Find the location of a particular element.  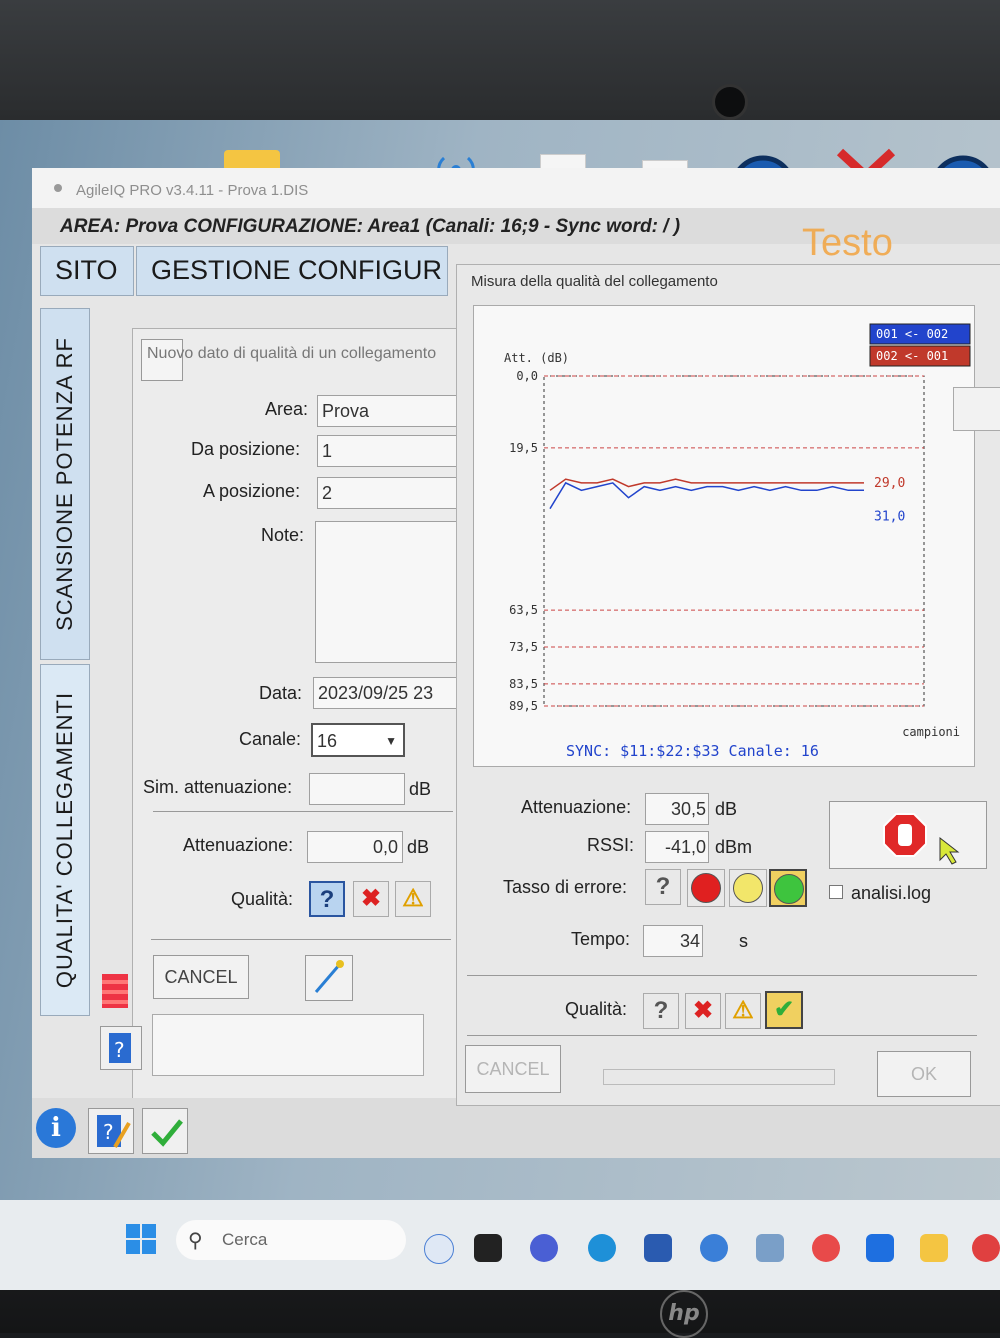

check-icon: ✔ is located at coordinates (784, 1010).